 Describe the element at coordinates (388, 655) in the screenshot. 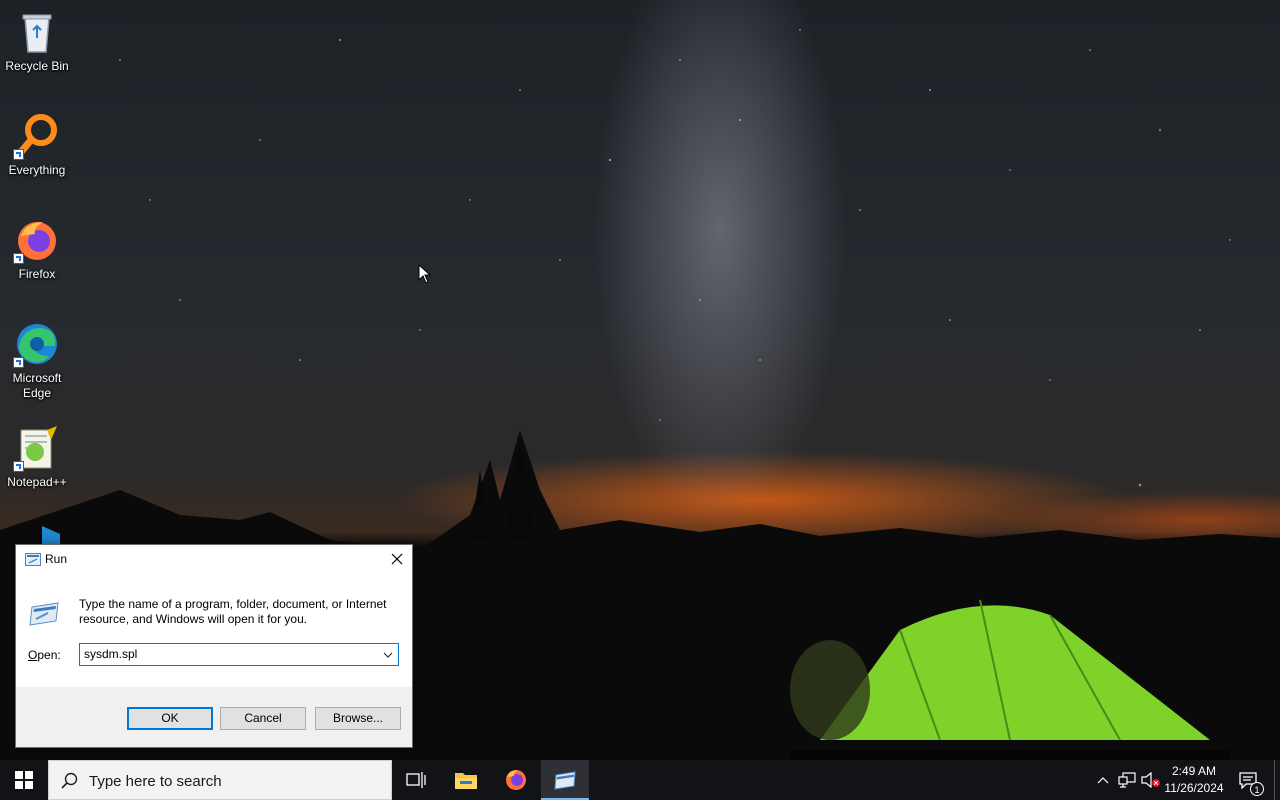

I see `chevron-down-icon` at that location.